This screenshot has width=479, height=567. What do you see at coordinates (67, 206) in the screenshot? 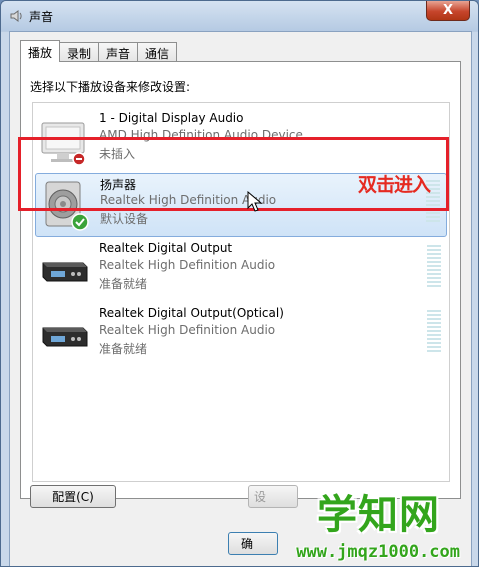
I see `speaker-icon` at bounding box center [67, 206].